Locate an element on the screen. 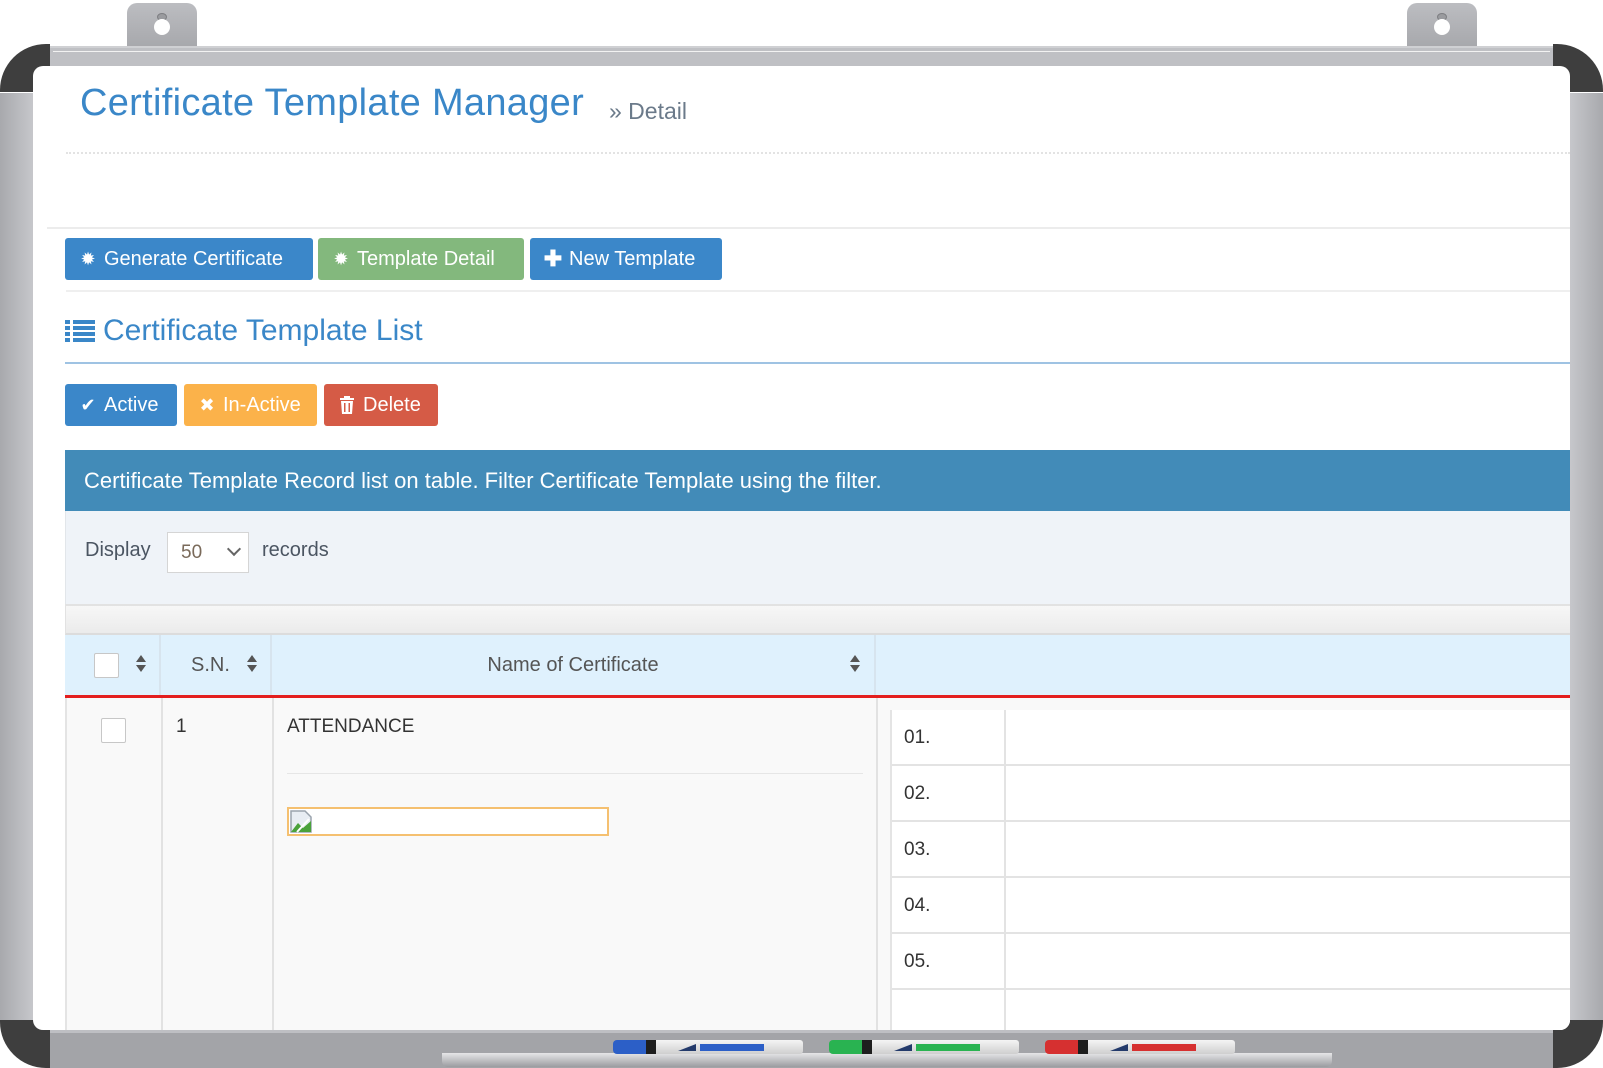 The image size is (1603, 1068). section-title: Certificate Template List is located at coordinates (244, 331).